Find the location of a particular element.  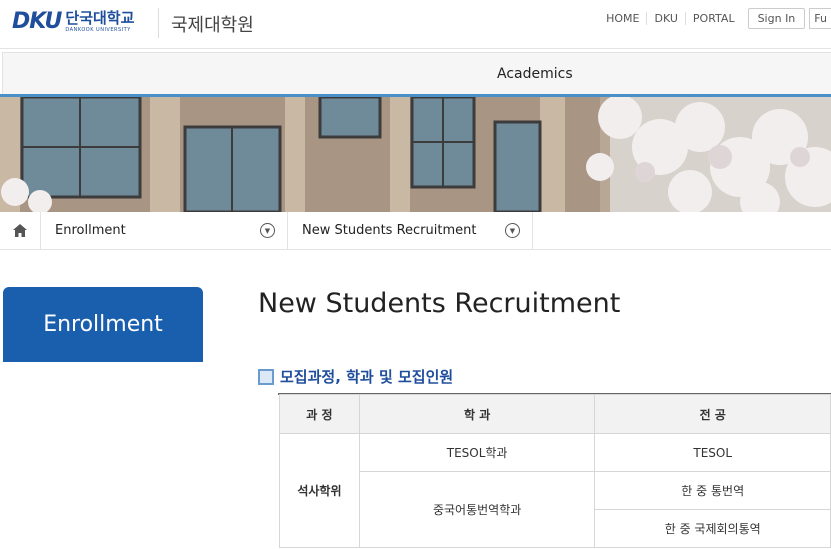

breadcrumb: Enrollment ▼ New Students Recruitment ▼ is located at coordinates (415, 231).